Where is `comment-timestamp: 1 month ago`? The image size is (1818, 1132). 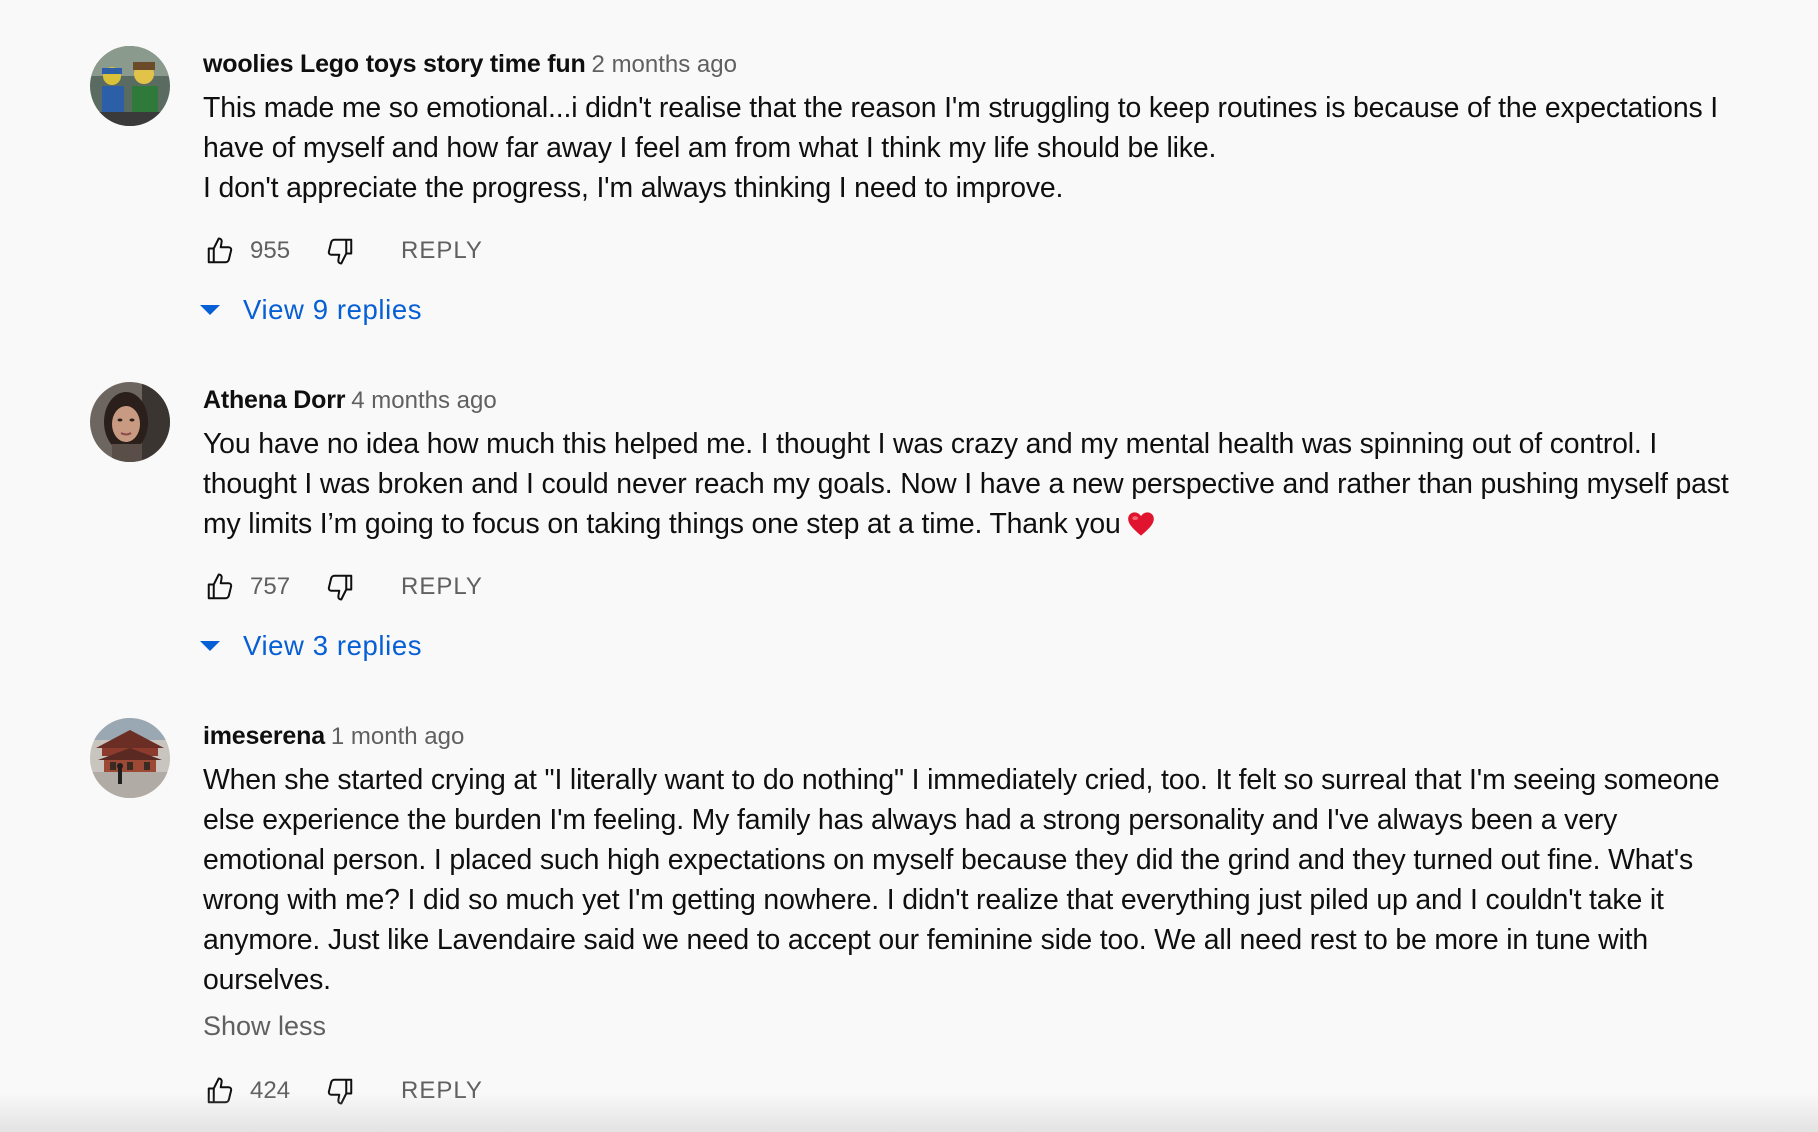
comment-timestamp: 1 month ago is located at coordinates (397, 736).